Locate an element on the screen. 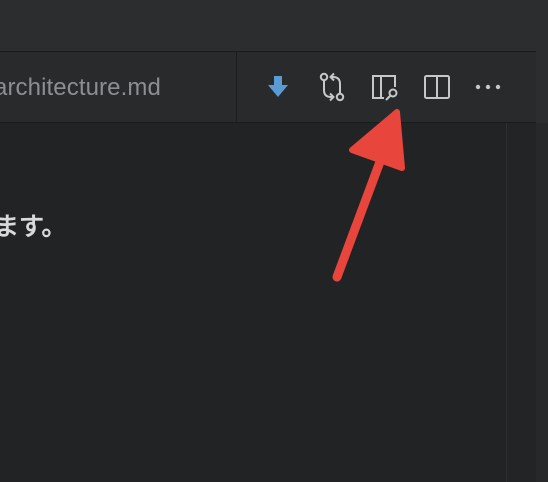  editor-text-line: ます。 is located at coordinates (33, 227).